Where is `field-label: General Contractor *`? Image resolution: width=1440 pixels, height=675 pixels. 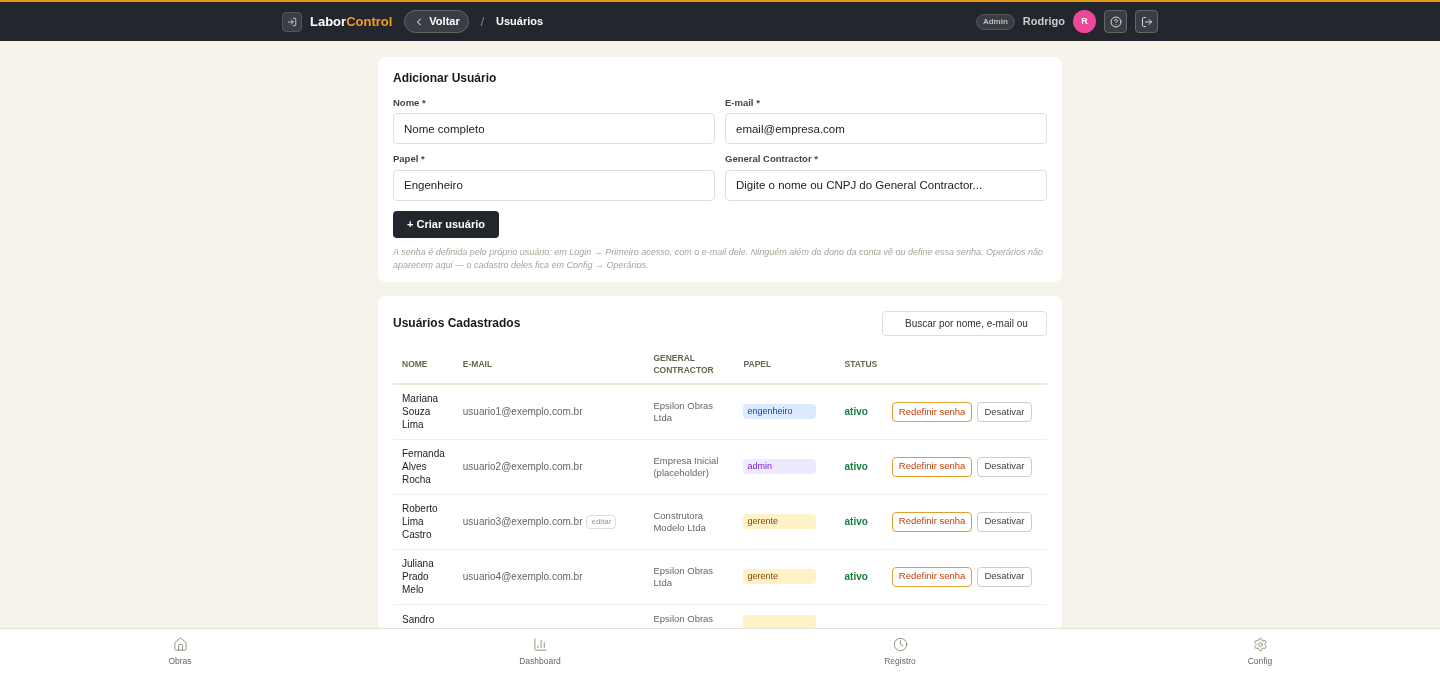 field-label: General Contractor * is located at coordinates (772, 159).